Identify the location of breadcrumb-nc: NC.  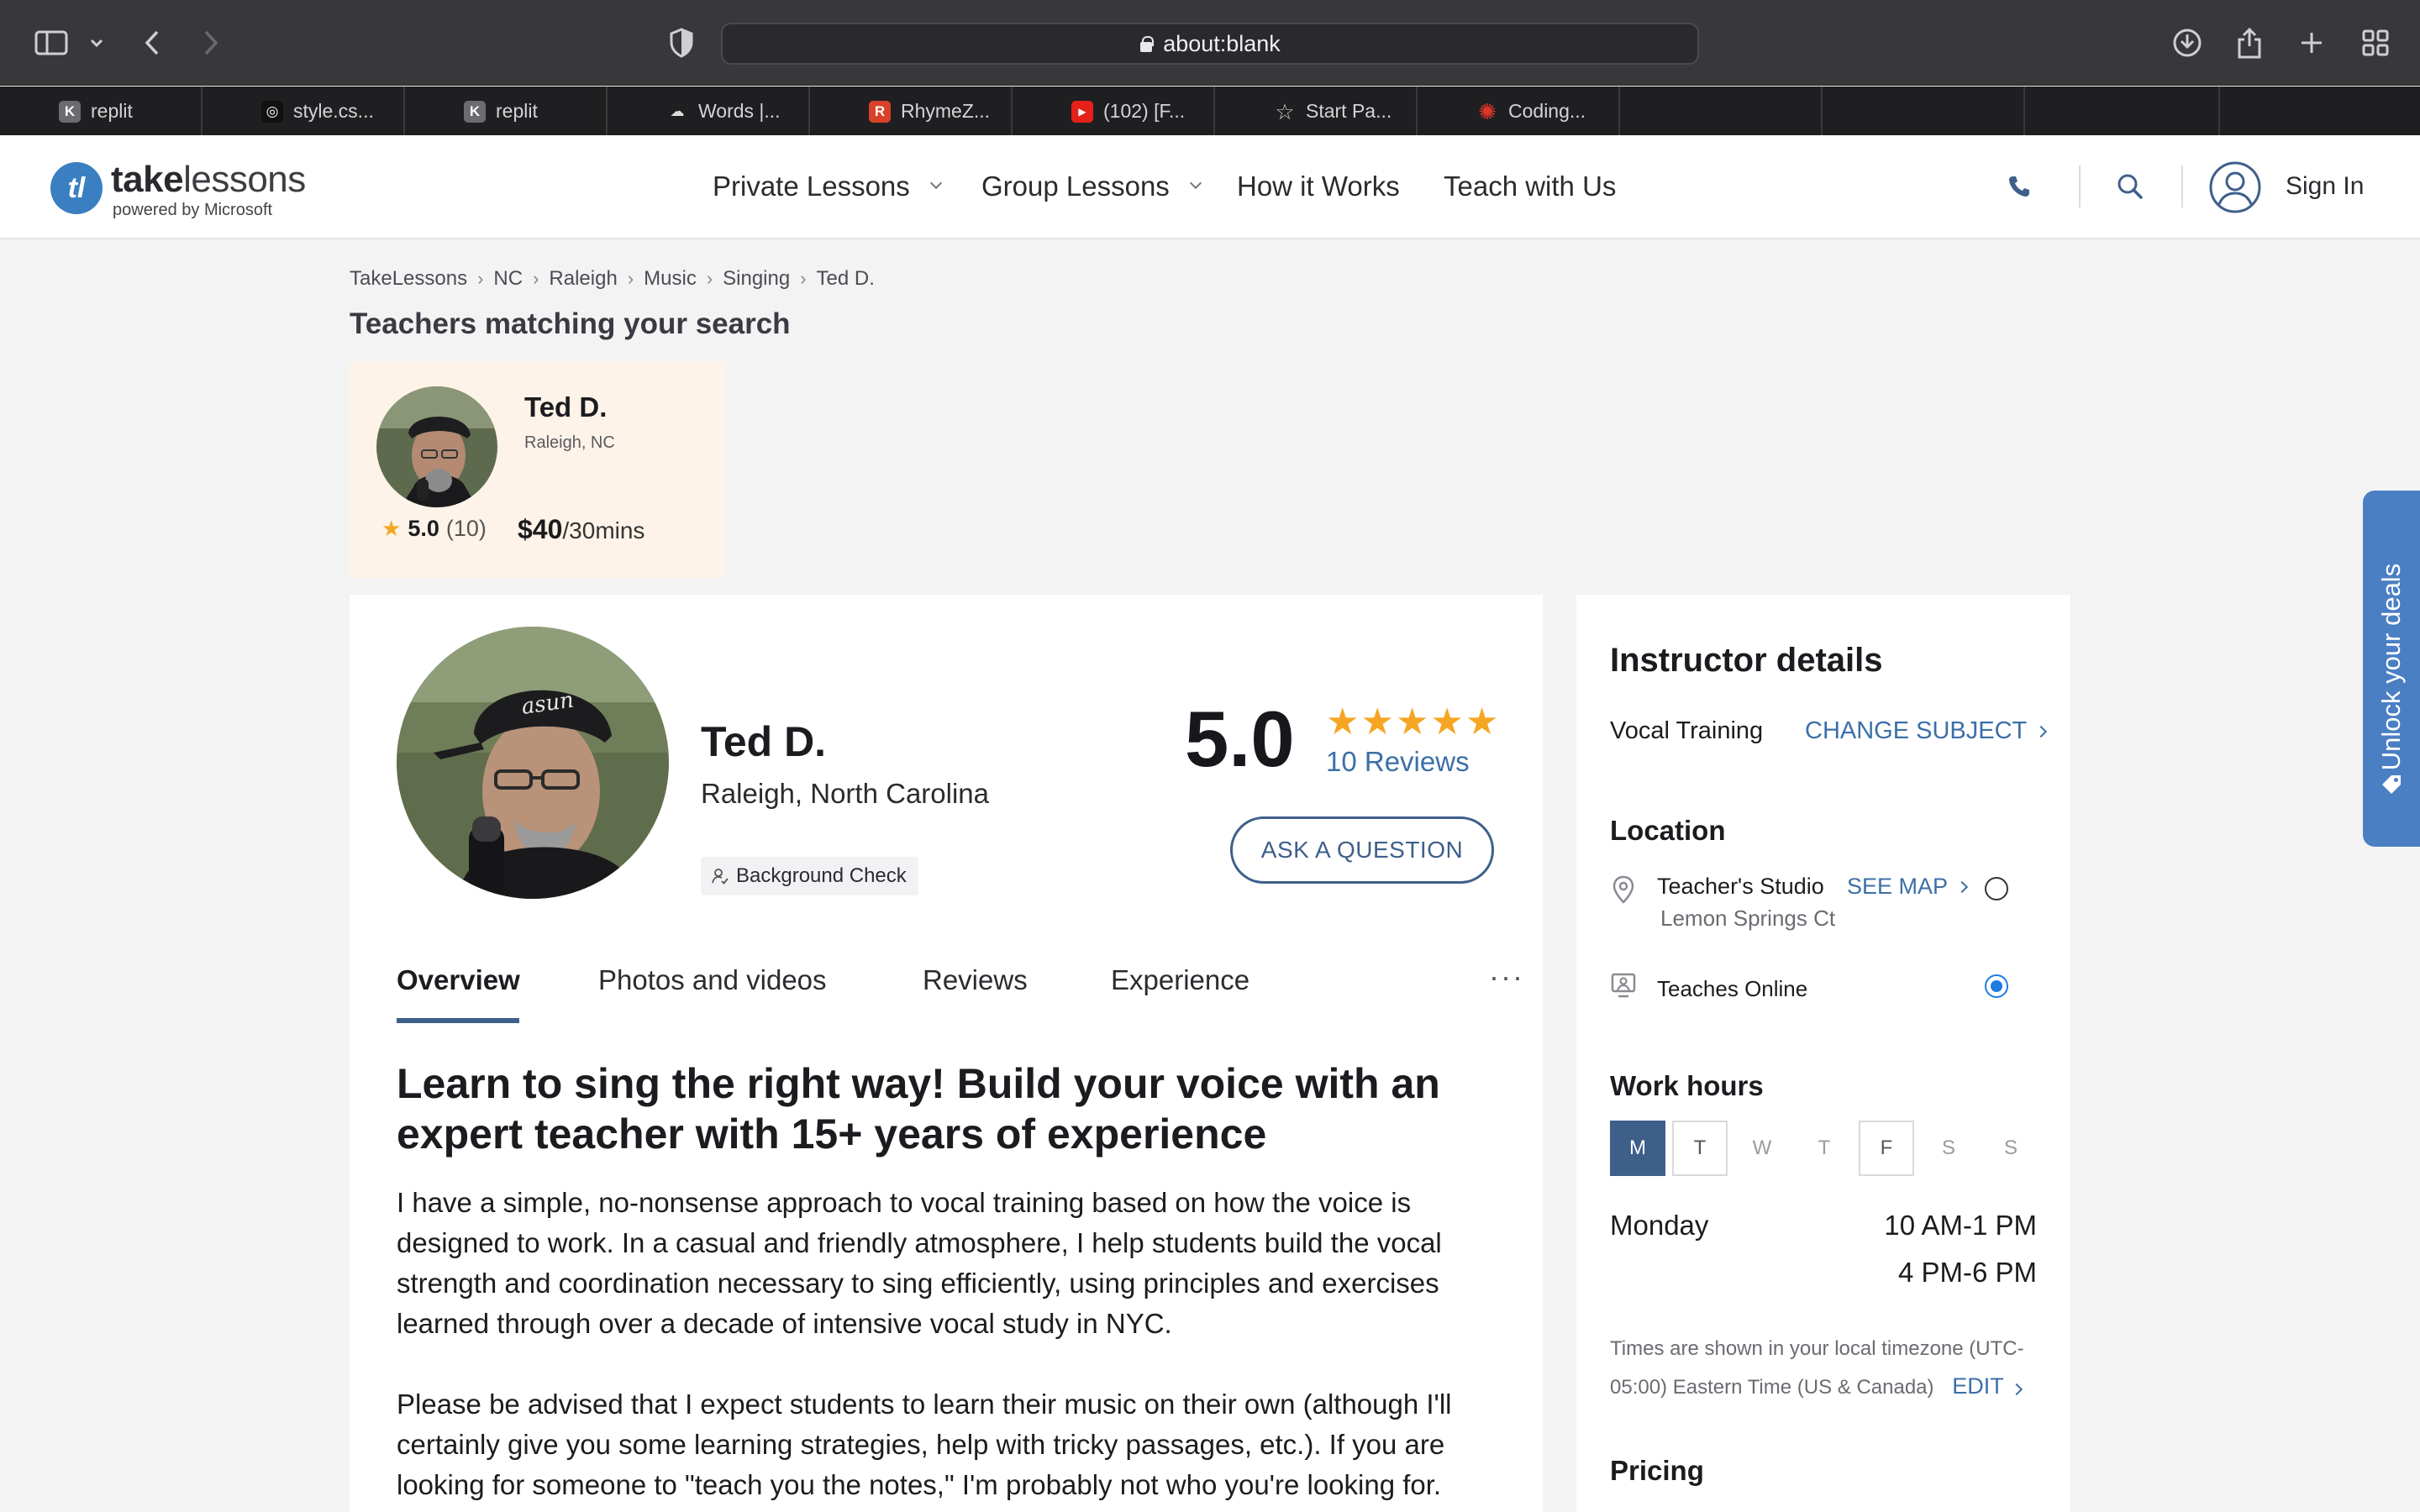
(508, 279).